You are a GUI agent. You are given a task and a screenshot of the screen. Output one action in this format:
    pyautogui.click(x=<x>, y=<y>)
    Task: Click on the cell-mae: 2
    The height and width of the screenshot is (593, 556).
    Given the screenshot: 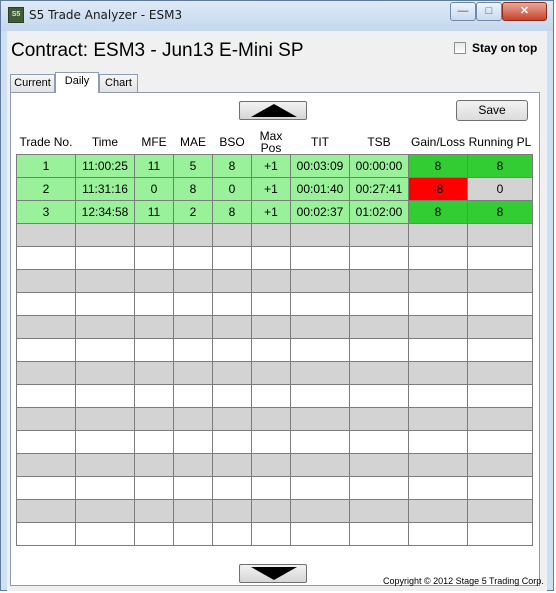 What is the action you would take?
    pyautogui.click(x=193, y=212)
    